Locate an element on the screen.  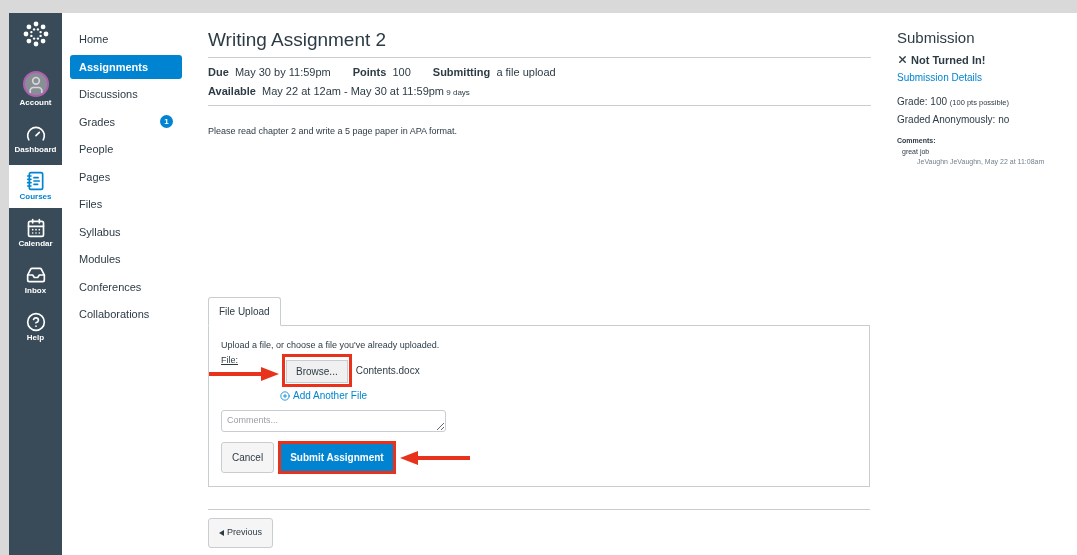
global-nav-item: Account is located at coordinates (35, 89).